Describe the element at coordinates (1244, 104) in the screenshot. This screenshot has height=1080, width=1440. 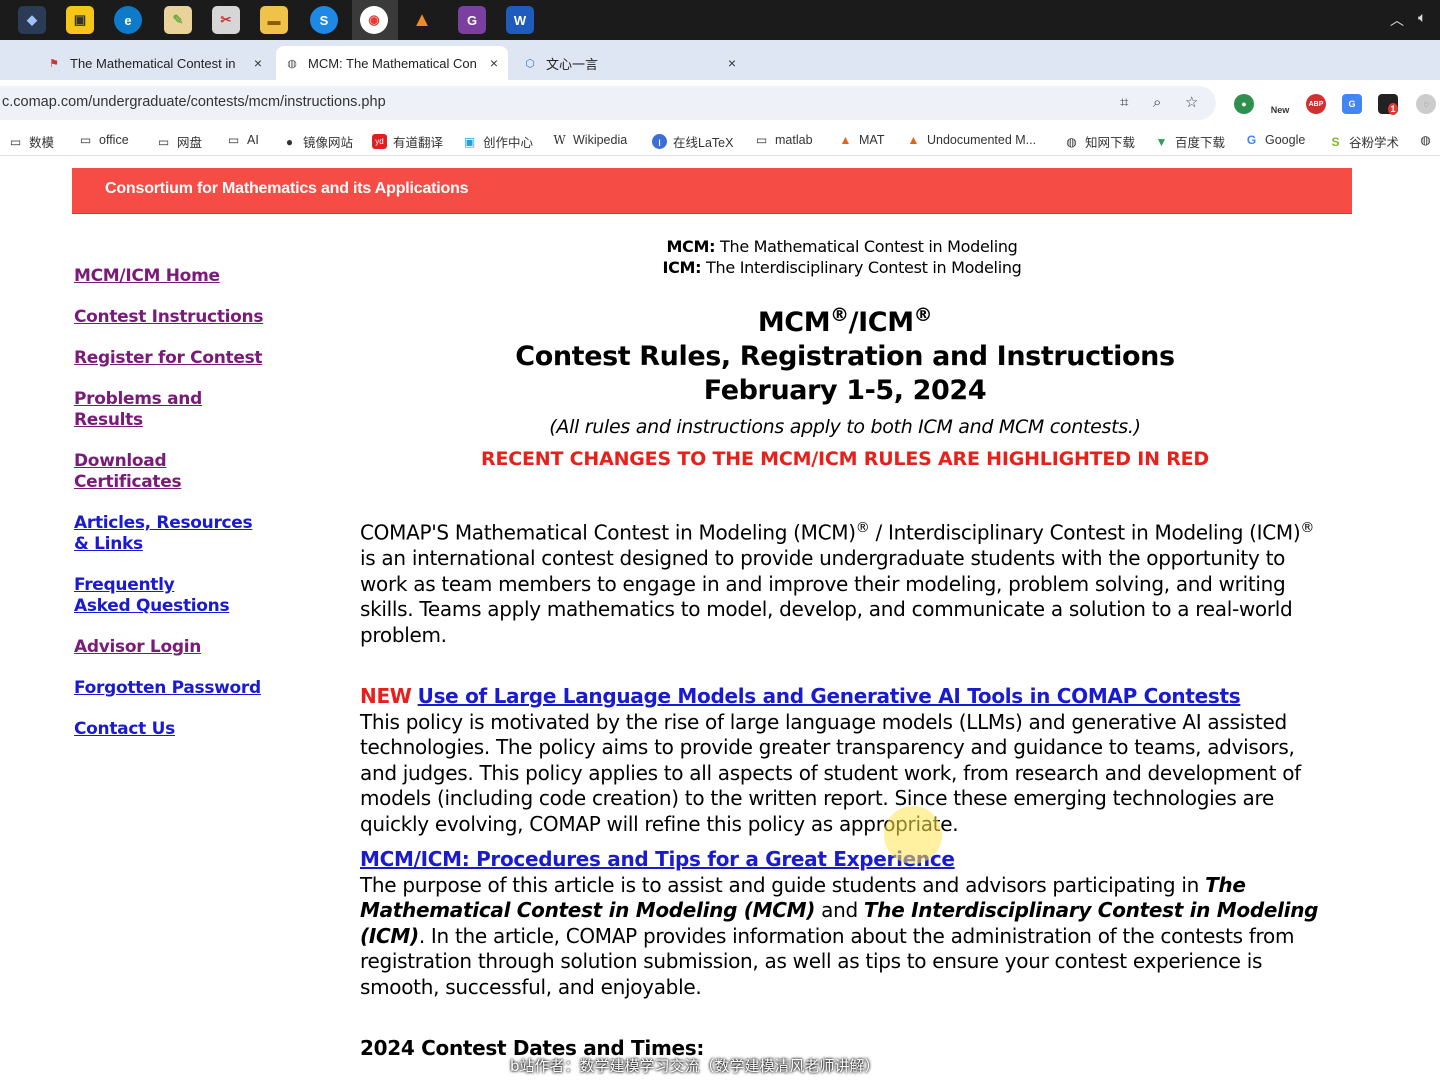
I see `extension-globe-icon: ●` at that location.